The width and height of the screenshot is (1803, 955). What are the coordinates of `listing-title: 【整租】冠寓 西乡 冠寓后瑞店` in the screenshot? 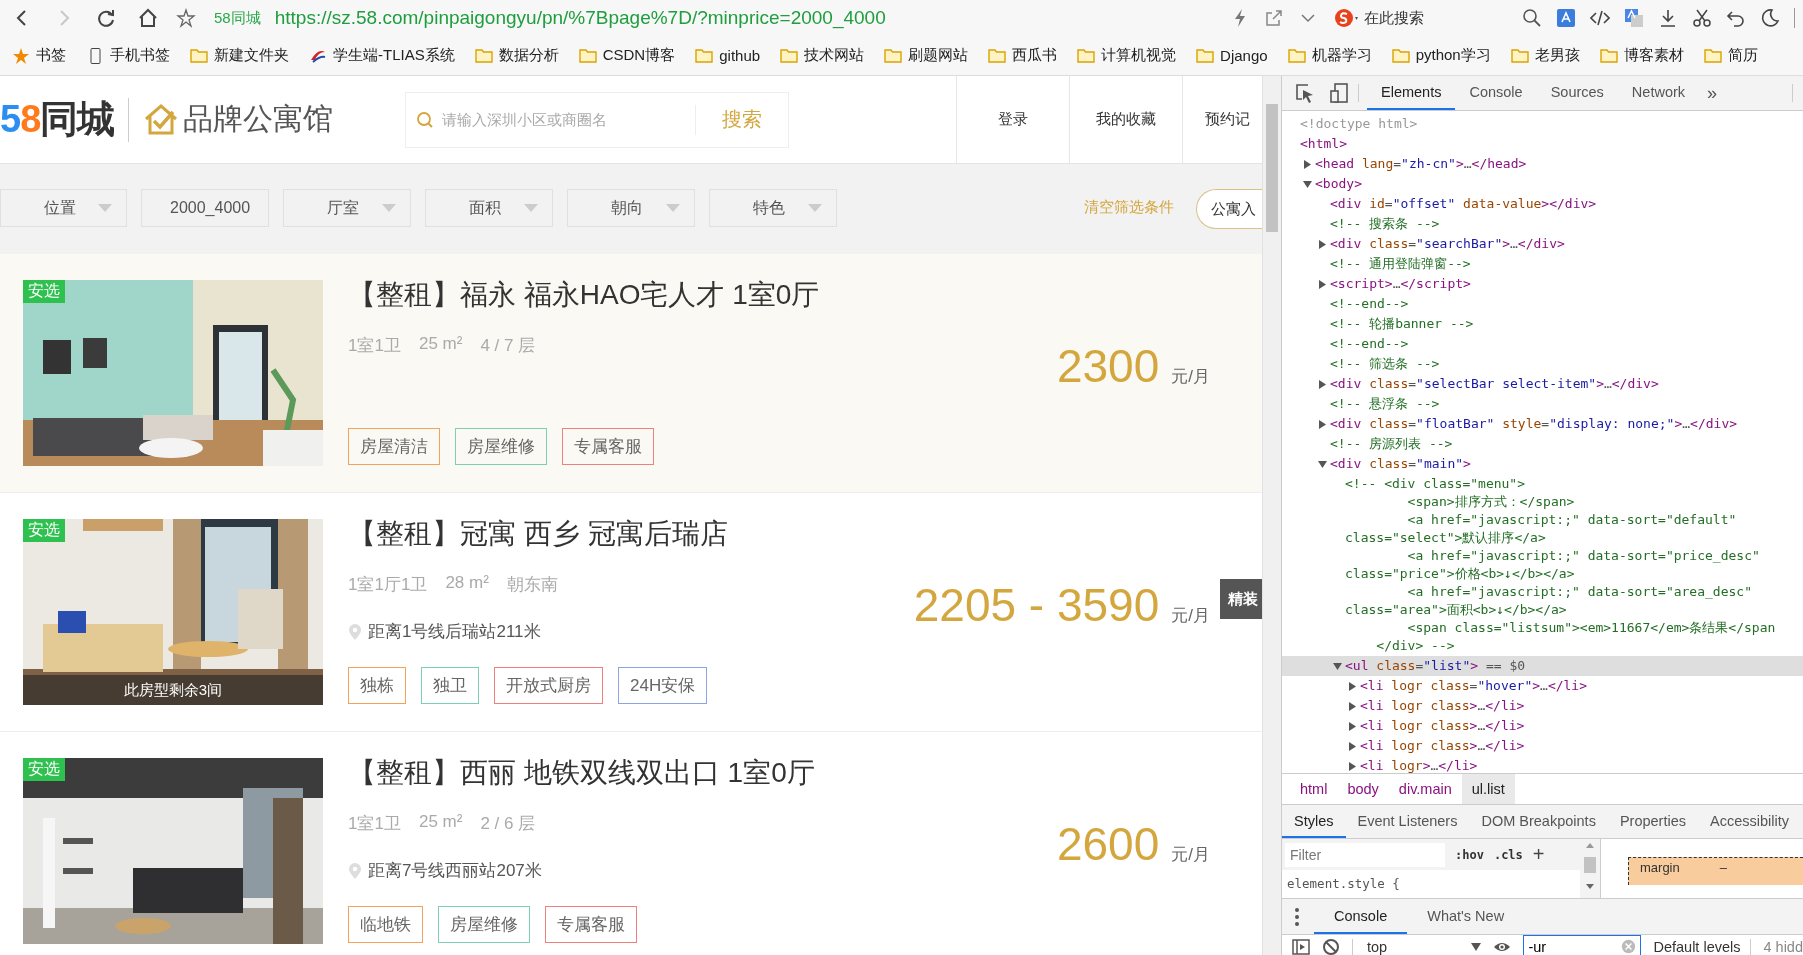 It's located at (608, 534).